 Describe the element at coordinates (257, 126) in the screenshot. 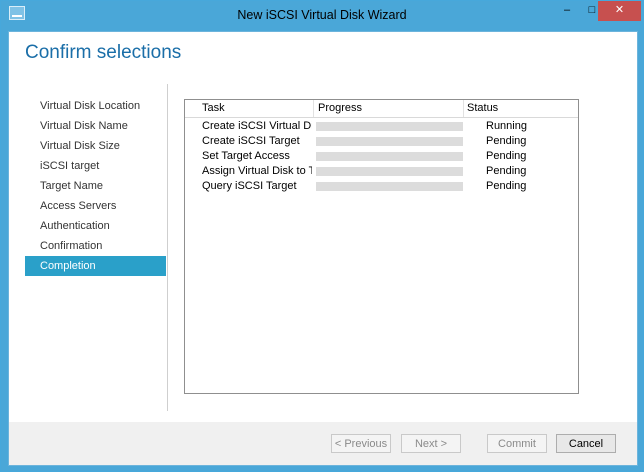

I see `task-name: Create iSCSI Virtual Disk` at that location.